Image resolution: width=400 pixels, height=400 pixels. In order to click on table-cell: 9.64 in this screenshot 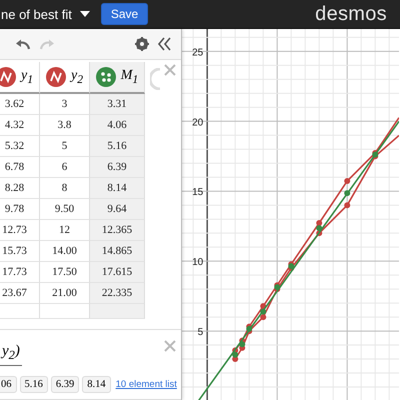, I will do `click(117, 209)`.